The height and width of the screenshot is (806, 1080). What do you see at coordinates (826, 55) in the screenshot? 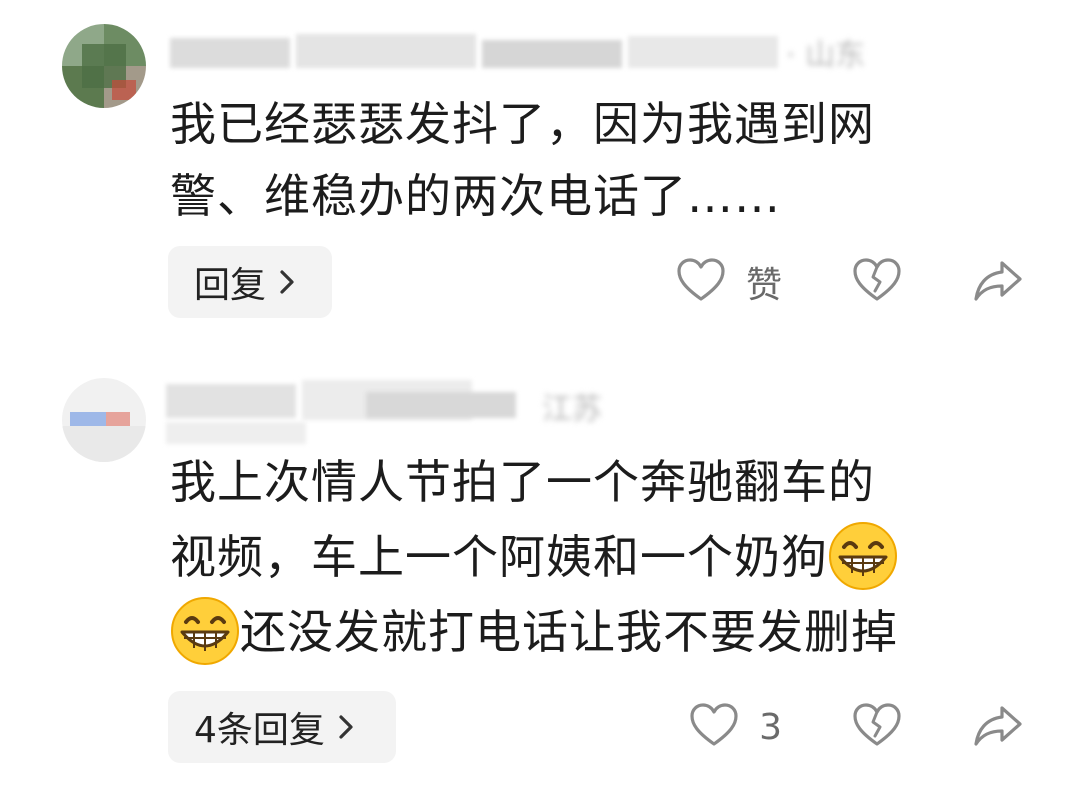
I see `comment-location: · 山东` at bounding box center [826, 55].